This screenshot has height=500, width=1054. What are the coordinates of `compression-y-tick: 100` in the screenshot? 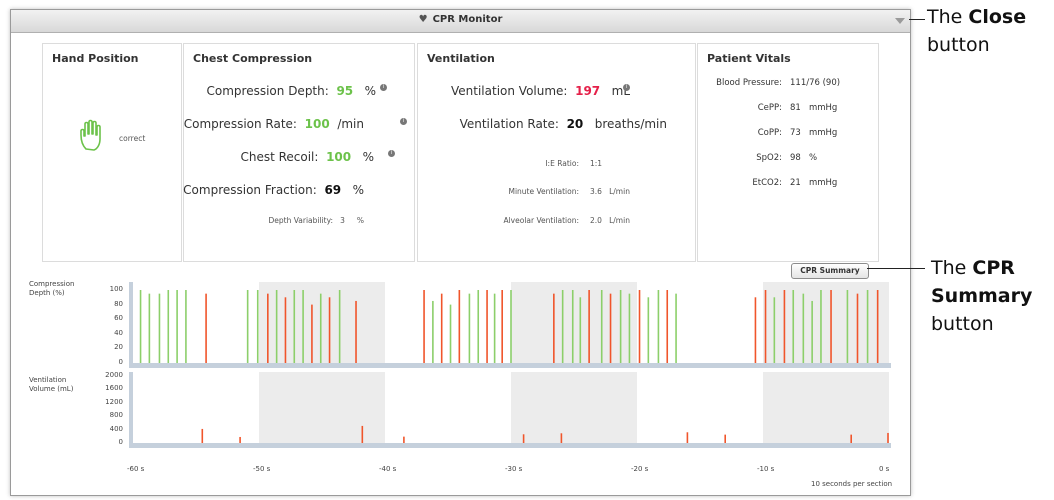 It's located at (116, 289).